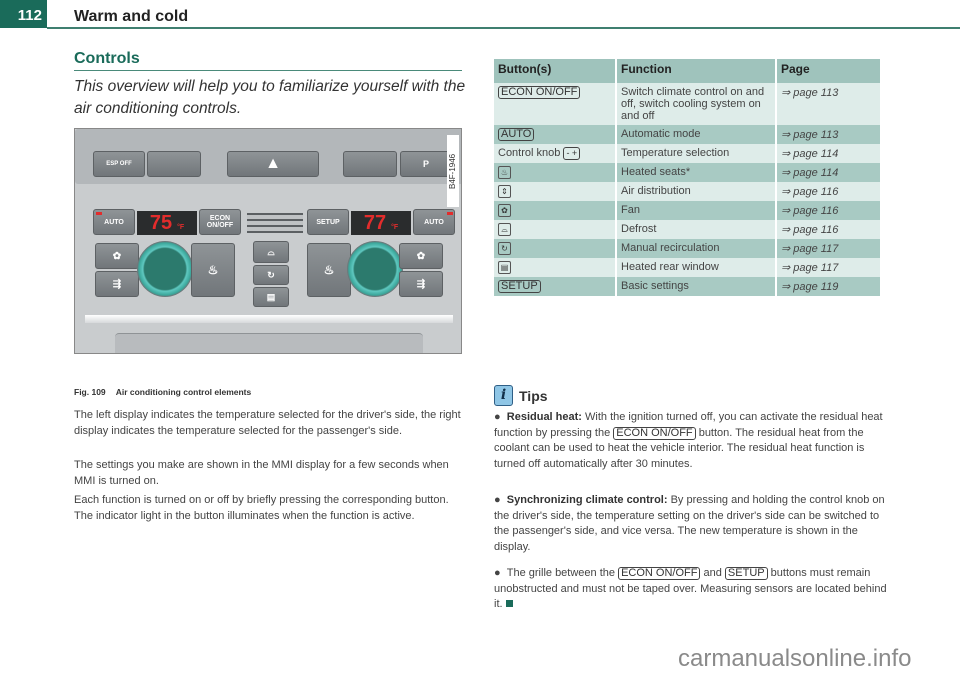  Describe the element at coordinates (453, 171) in the screenshot. I see `figure-code: B4F-1946` at that location.